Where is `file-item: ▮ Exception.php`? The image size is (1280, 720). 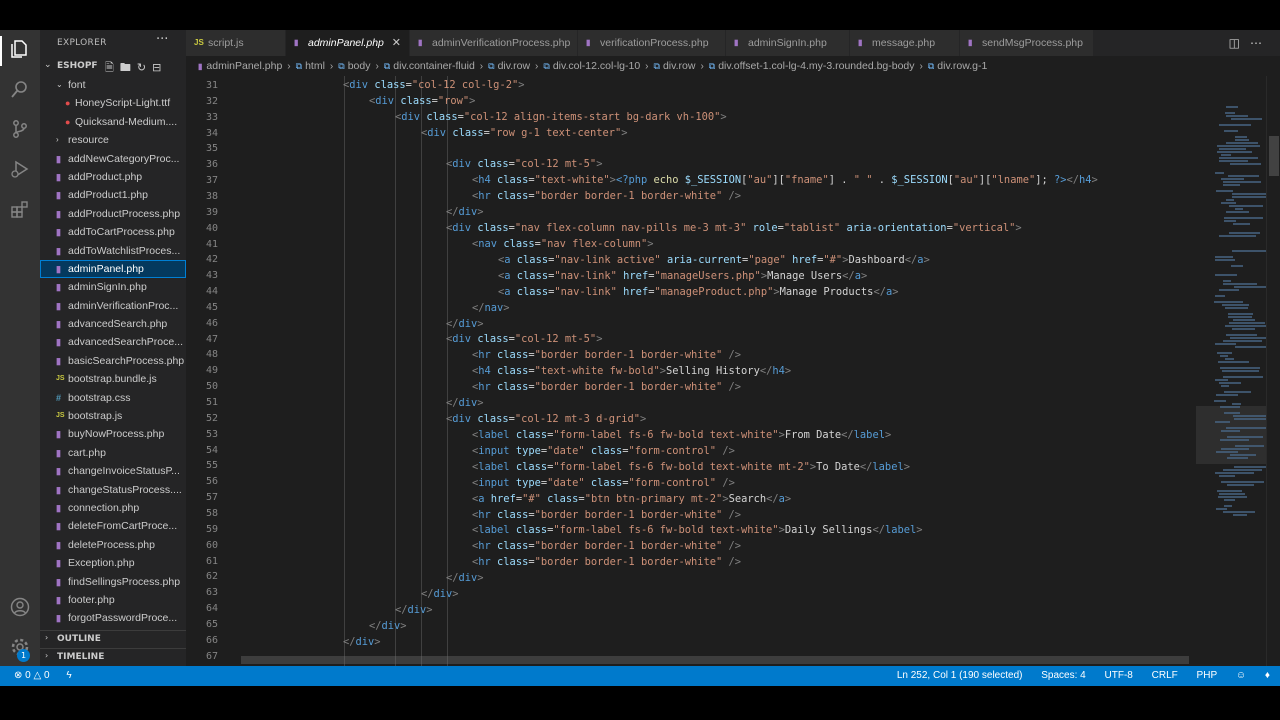 file-item: ▮ Exception.php is located at coordinates (113, 563).